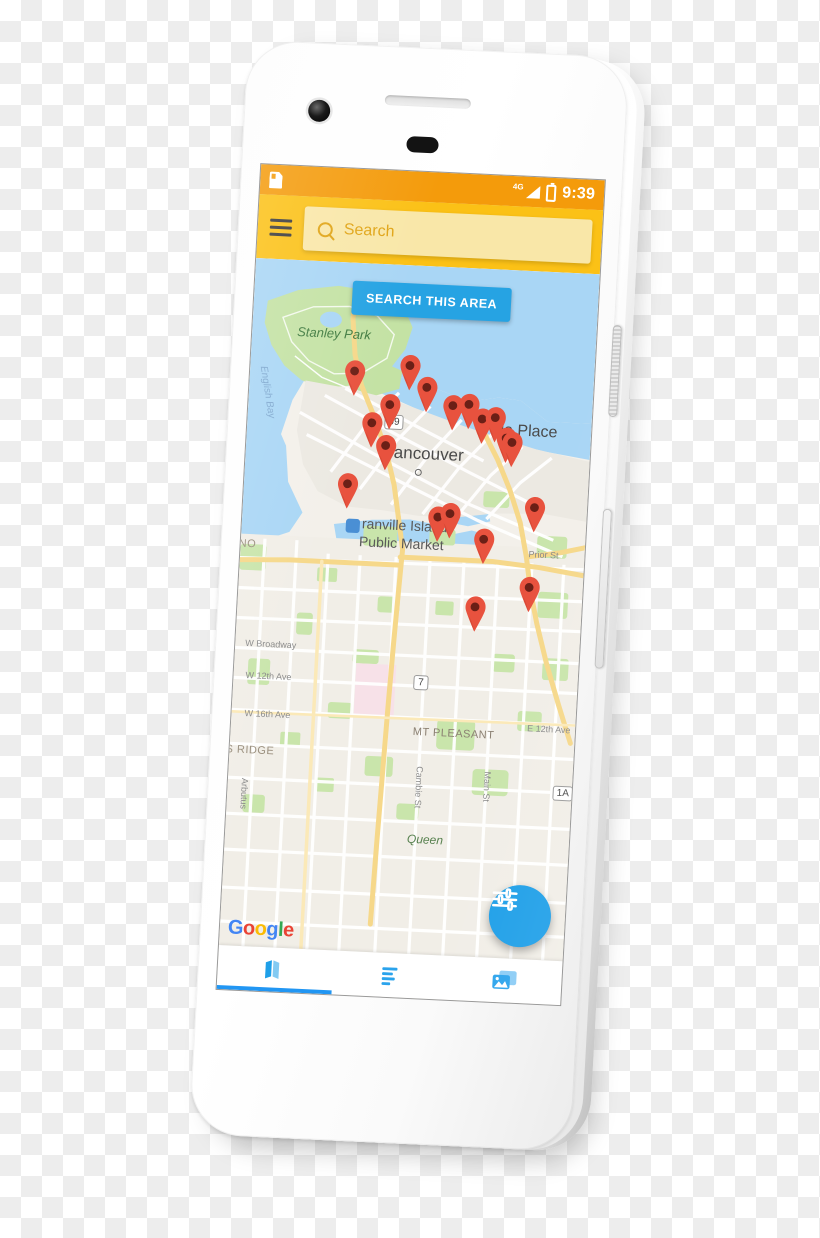 This screenshot has width=820, height=1238. What do you see at coordinates (288, 930) in the screenshot?
I see `logo-letter: e` at bounding box center [288, 930].